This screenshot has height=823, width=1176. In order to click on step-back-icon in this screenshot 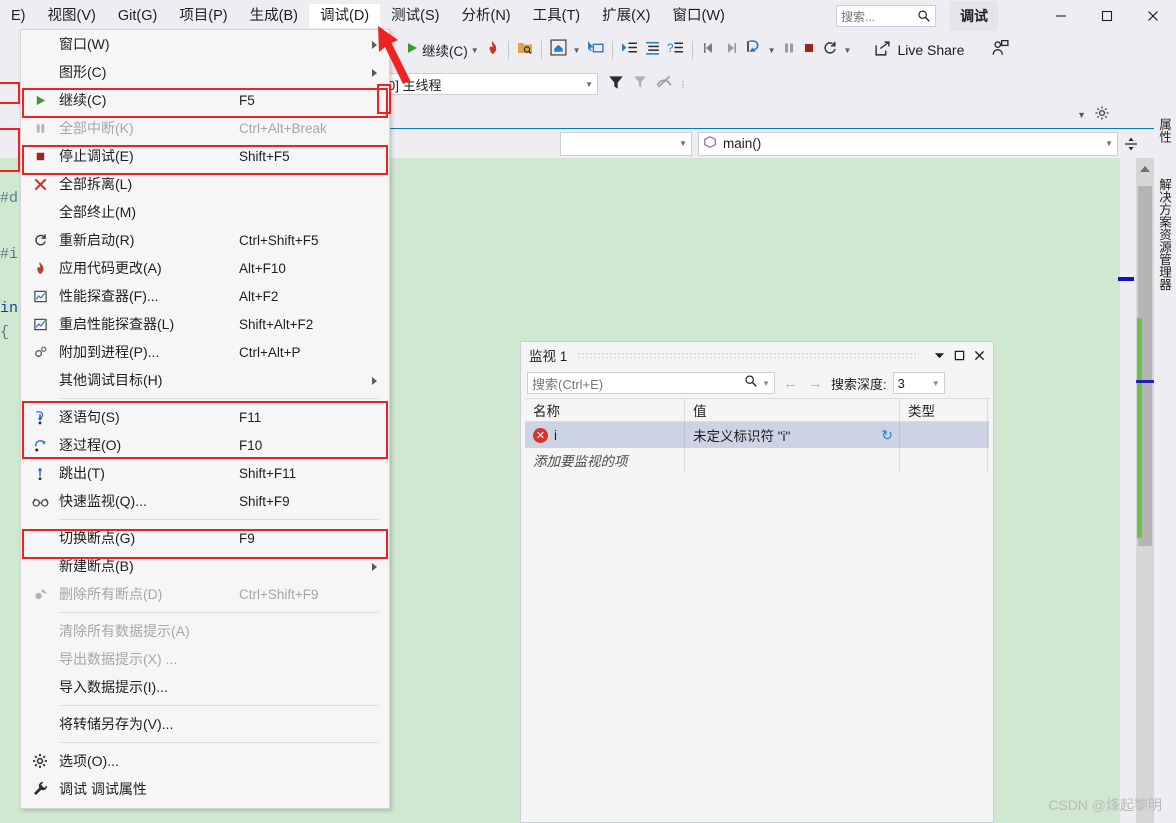, I will do `click(709, 50)`.